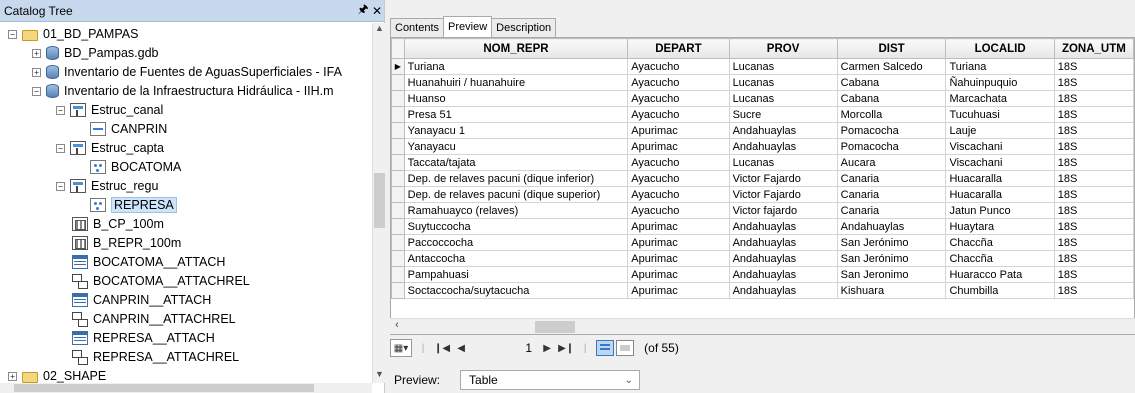  Describe the element at coordinates (379, 30) in the screenshot. I see `scroll-up-icon: ▲` at that location.